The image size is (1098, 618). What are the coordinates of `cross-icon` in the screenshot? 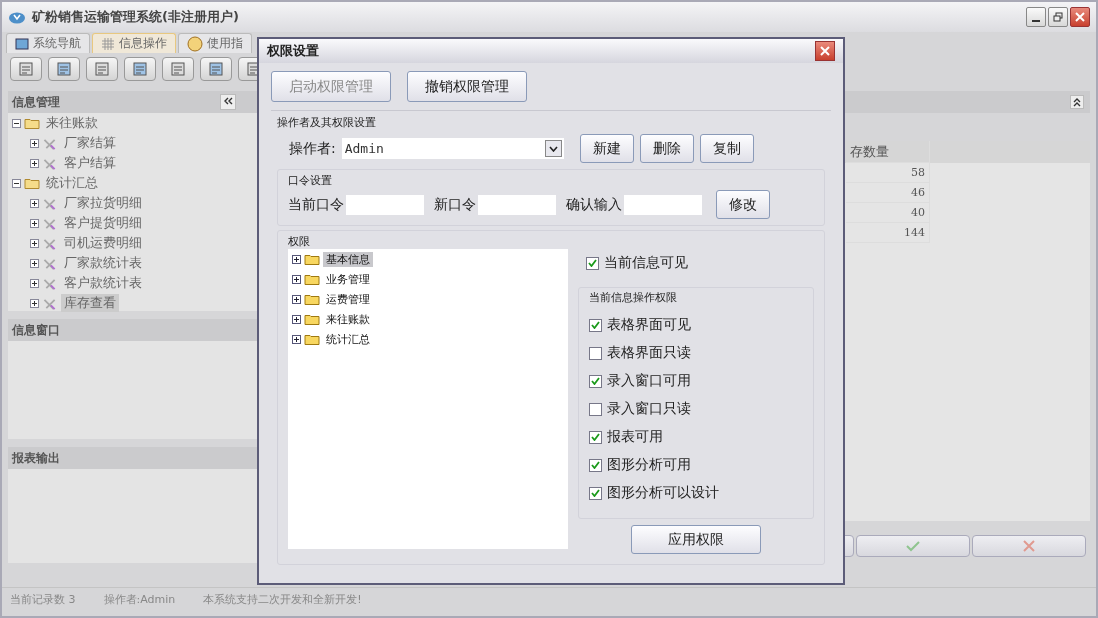 It's located at (1029, 546).